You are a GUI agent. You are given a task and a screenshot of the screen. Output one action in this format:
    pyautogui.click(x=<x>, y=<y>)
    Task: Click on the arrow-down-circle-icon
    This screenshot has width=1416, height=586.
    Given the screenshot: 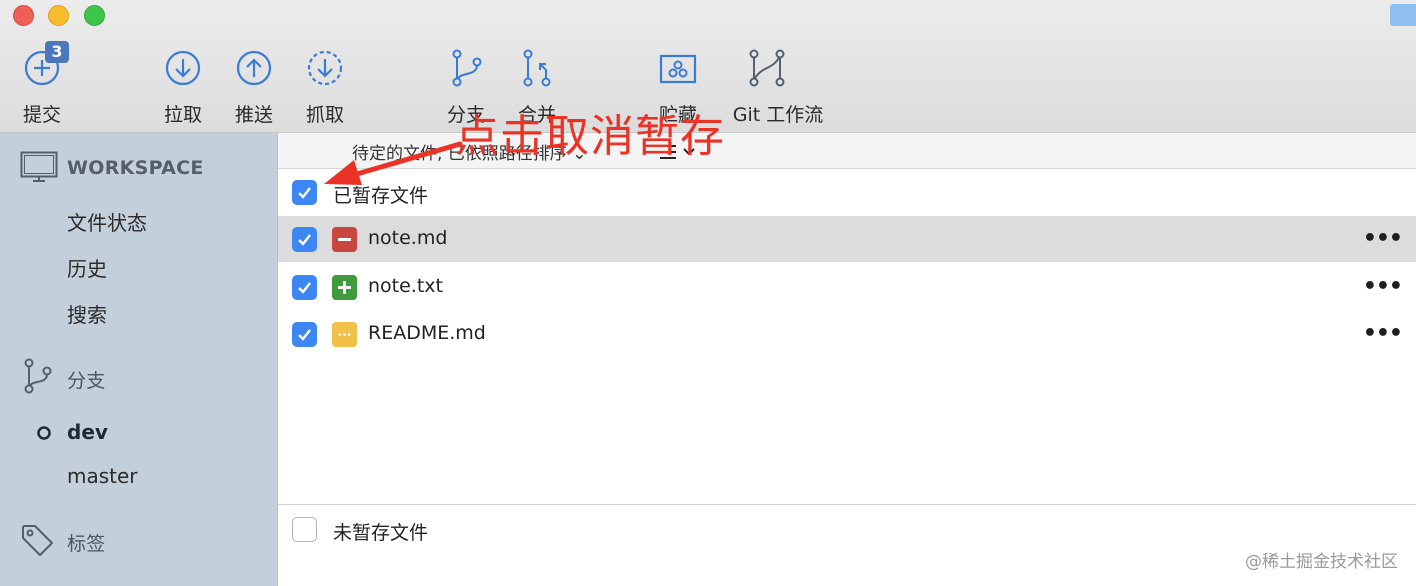 What is the action you would take?
    pyautogui.click(x=183, y=68)
    